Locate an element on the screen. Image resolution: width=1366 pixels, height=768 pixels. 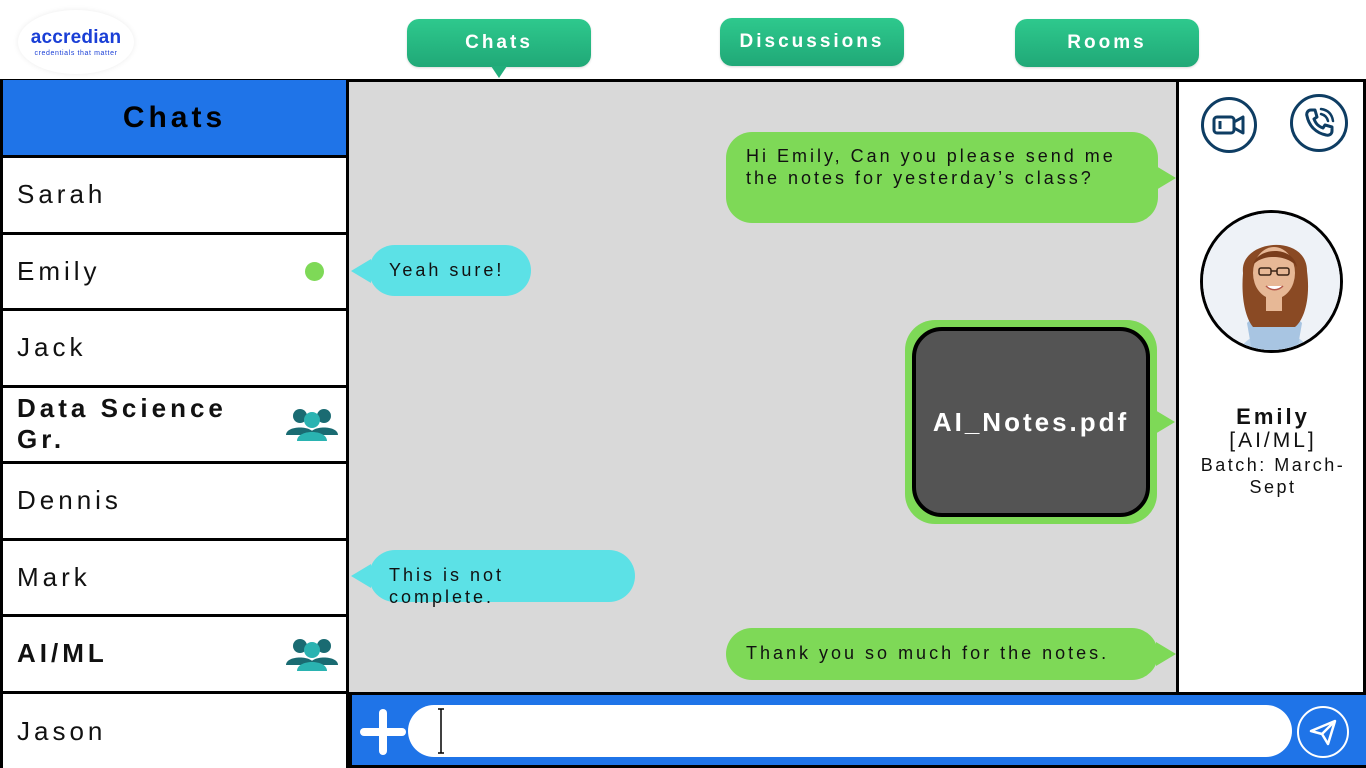
incoming-message: This is not complete. is located at coordinates (493, 578).